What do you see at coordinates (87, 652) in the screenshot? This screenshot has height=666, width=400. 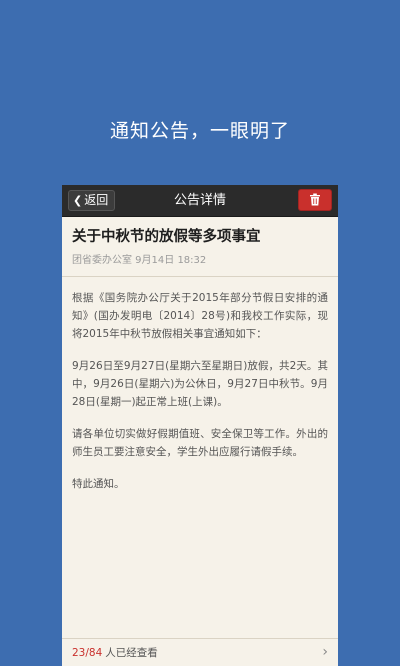 I see `read-count: 23/84` at bounding box center [87, 652].